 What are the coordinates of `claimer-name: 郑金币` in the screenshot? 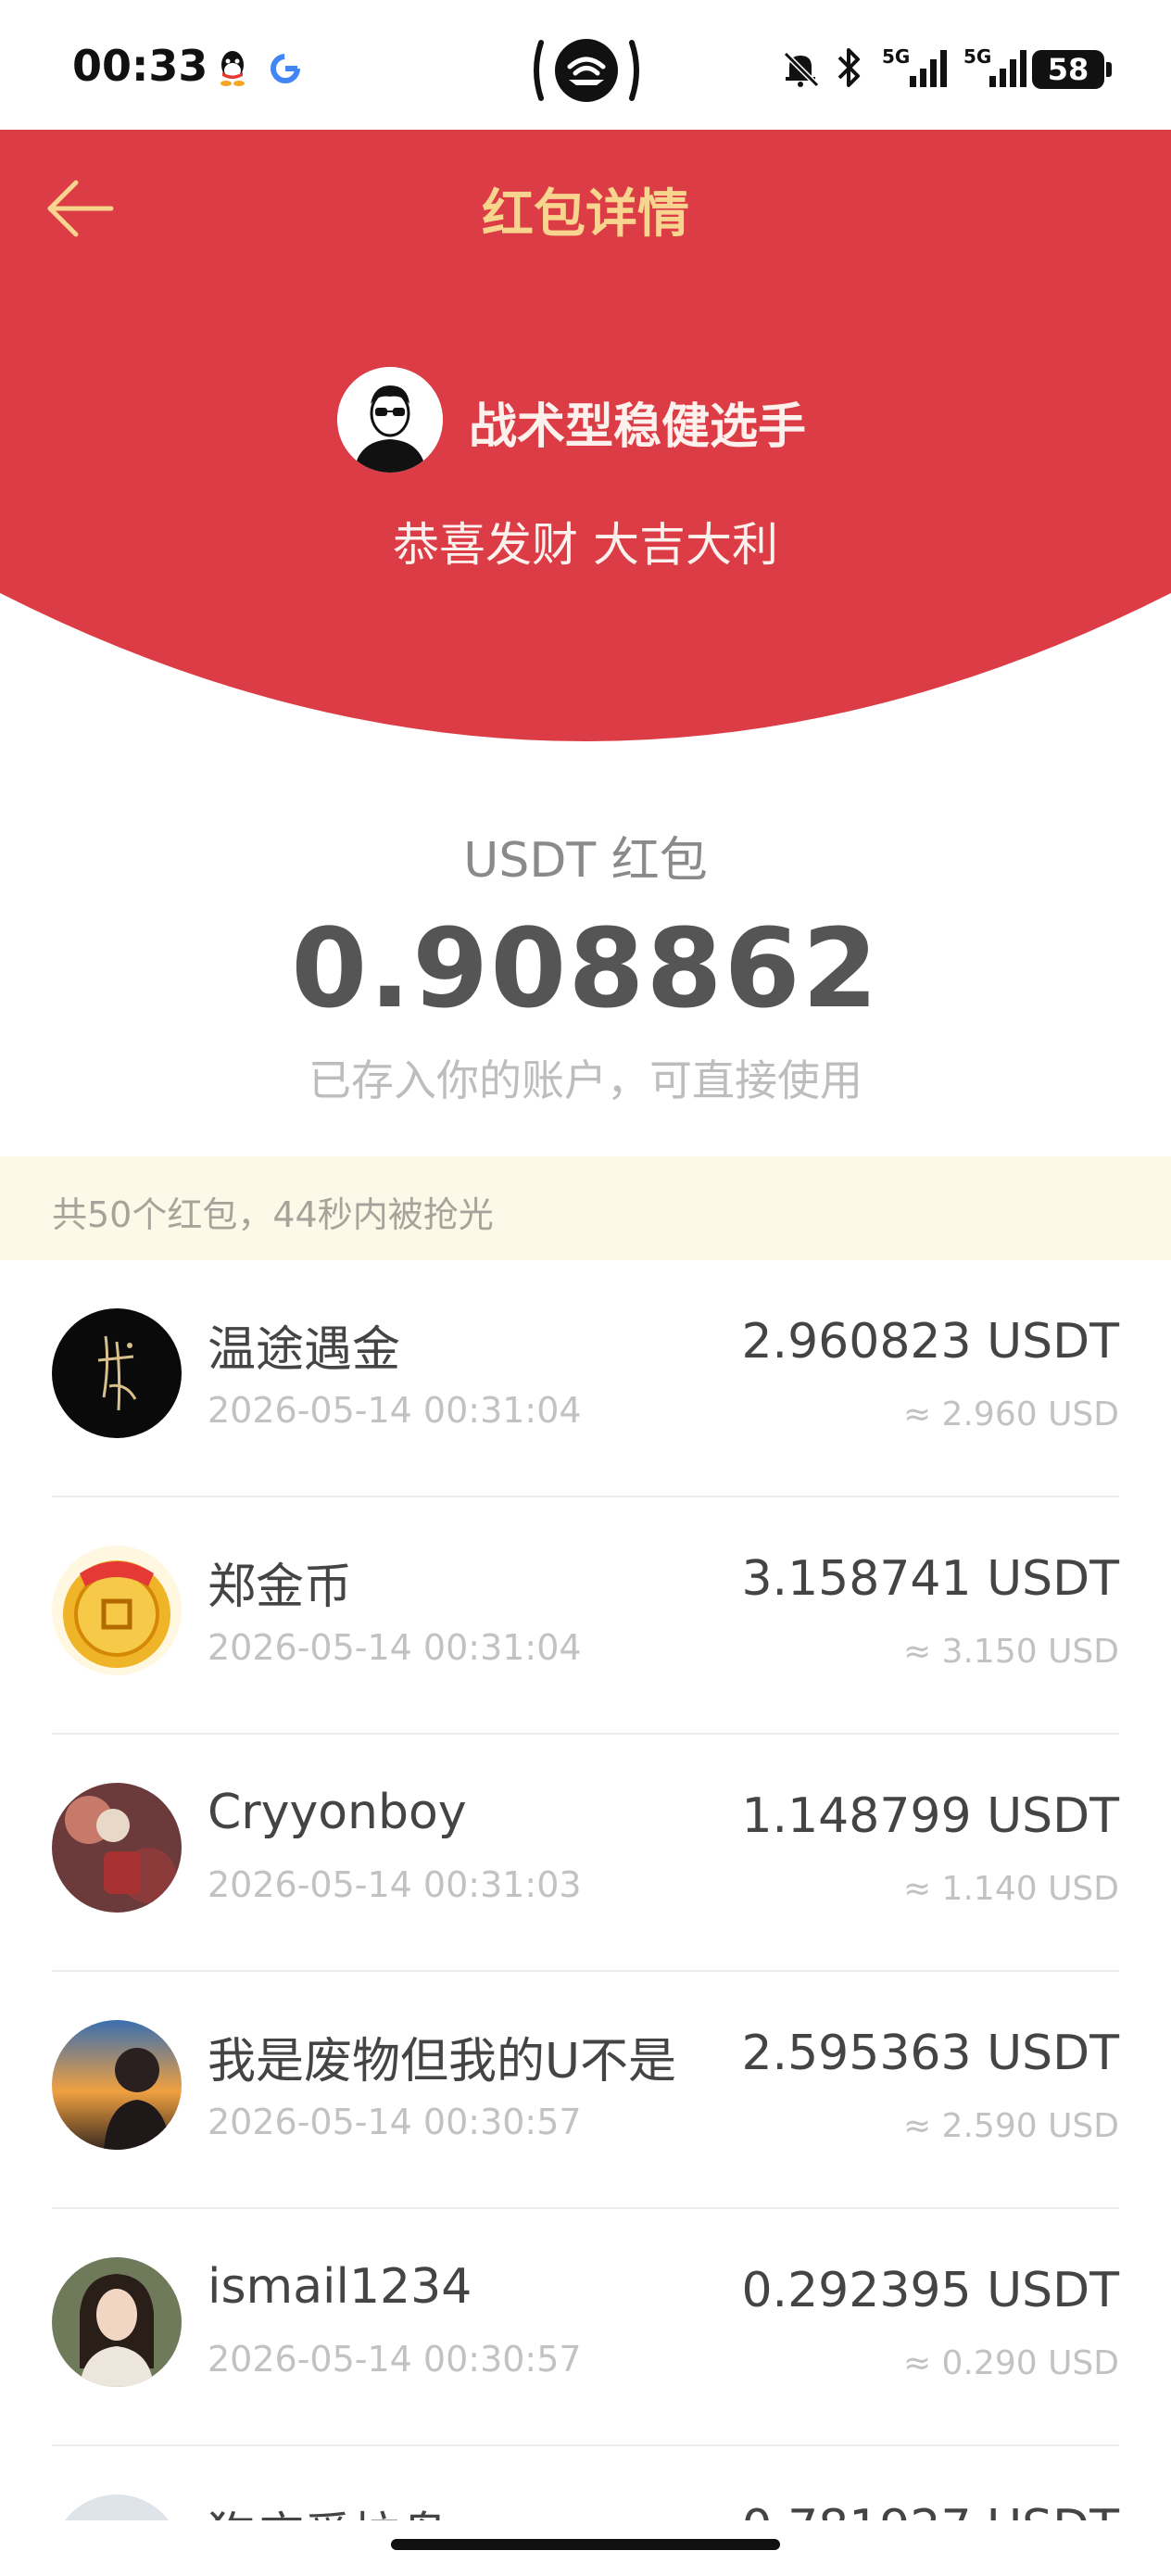 It's located at (281, 1587).